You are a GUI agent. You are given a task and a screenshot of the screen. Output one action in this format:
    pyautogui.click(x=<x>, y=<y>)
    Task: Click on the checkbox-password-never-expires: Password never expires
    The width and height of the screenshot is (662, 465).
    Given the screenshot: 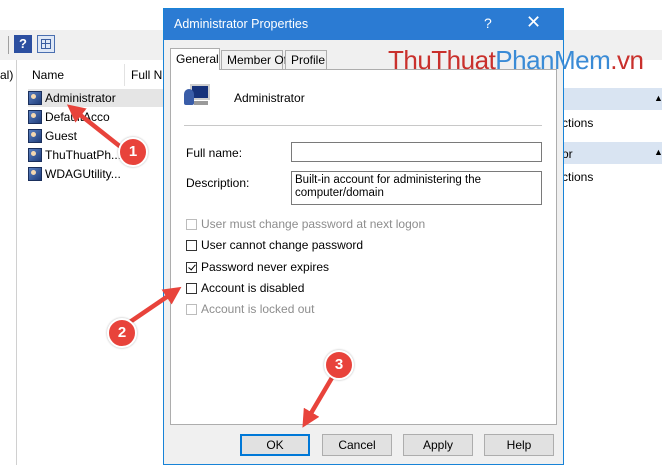 What is the action you would take?
    pyautogui.click(x=257, y=267)
    